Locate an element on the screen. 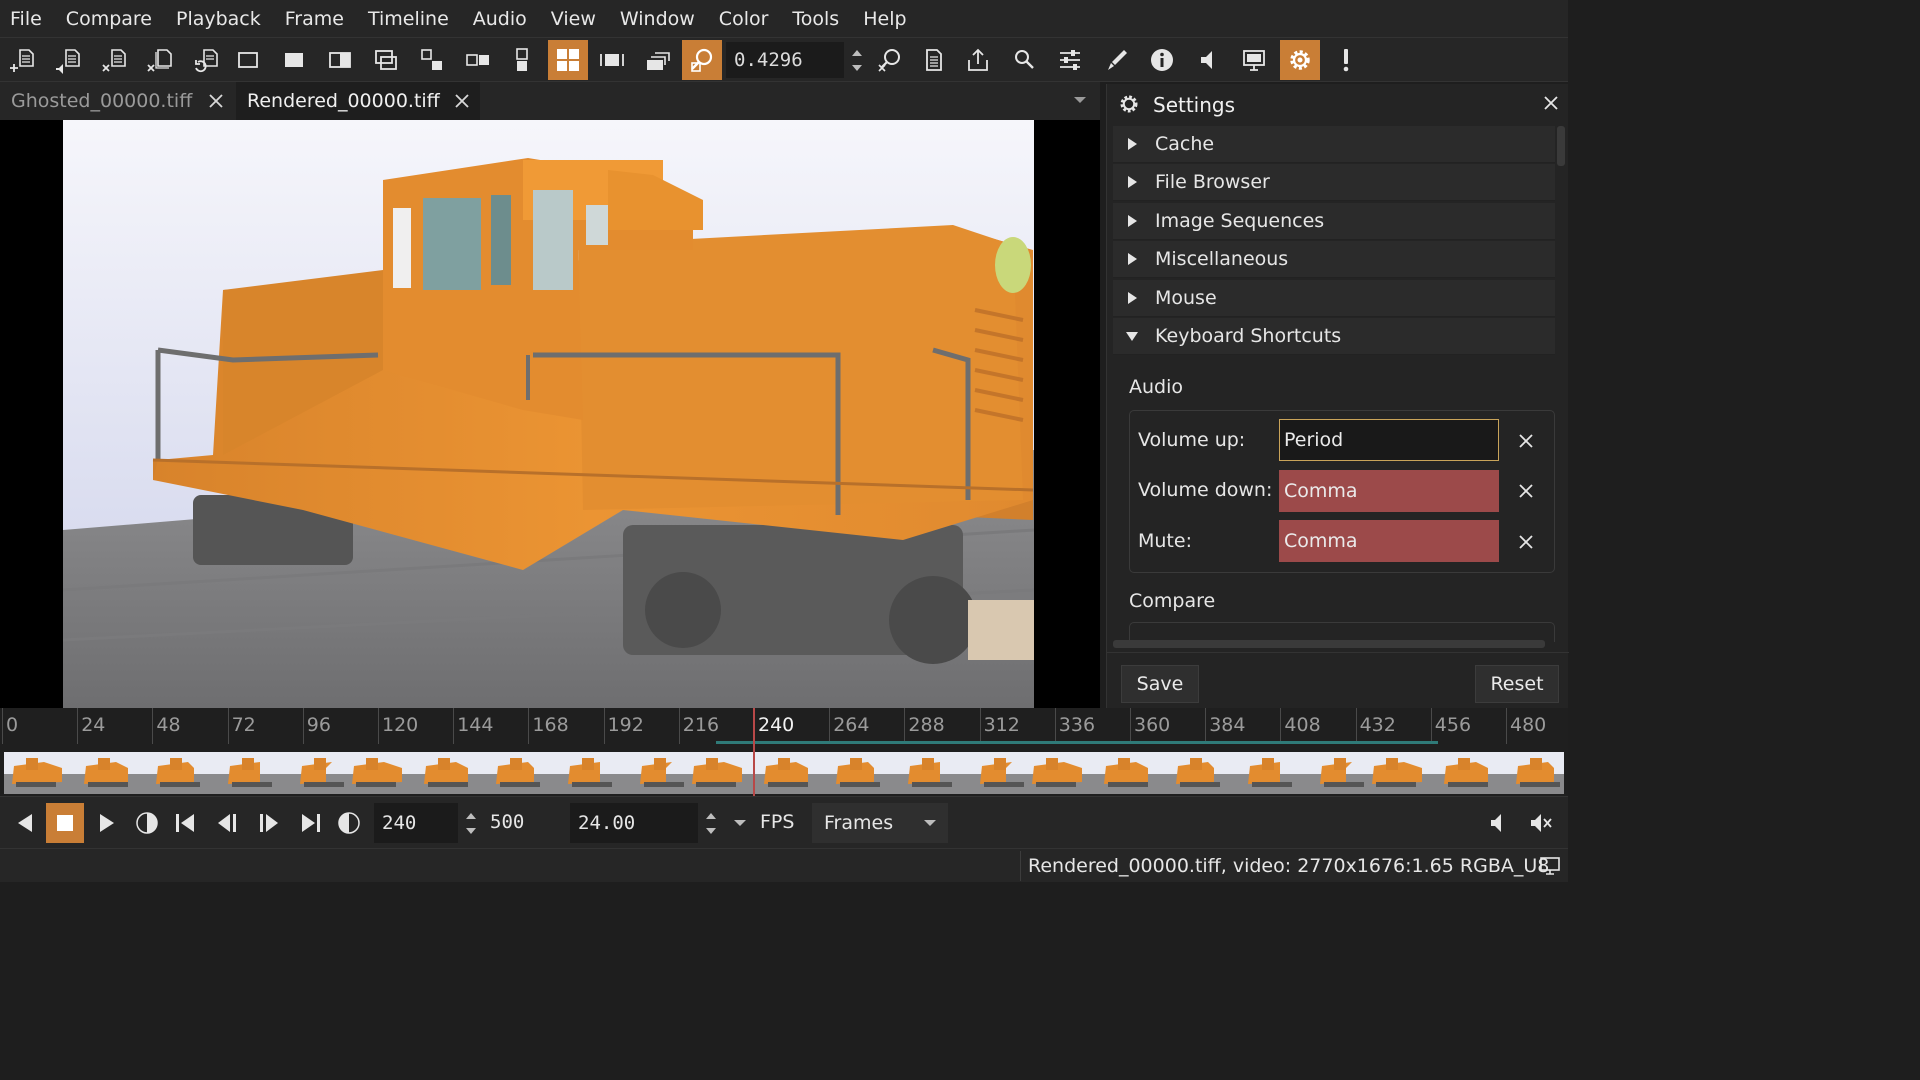 The image size is (1920, 1080). zoom-stepper is located at coordinates (857, 60).